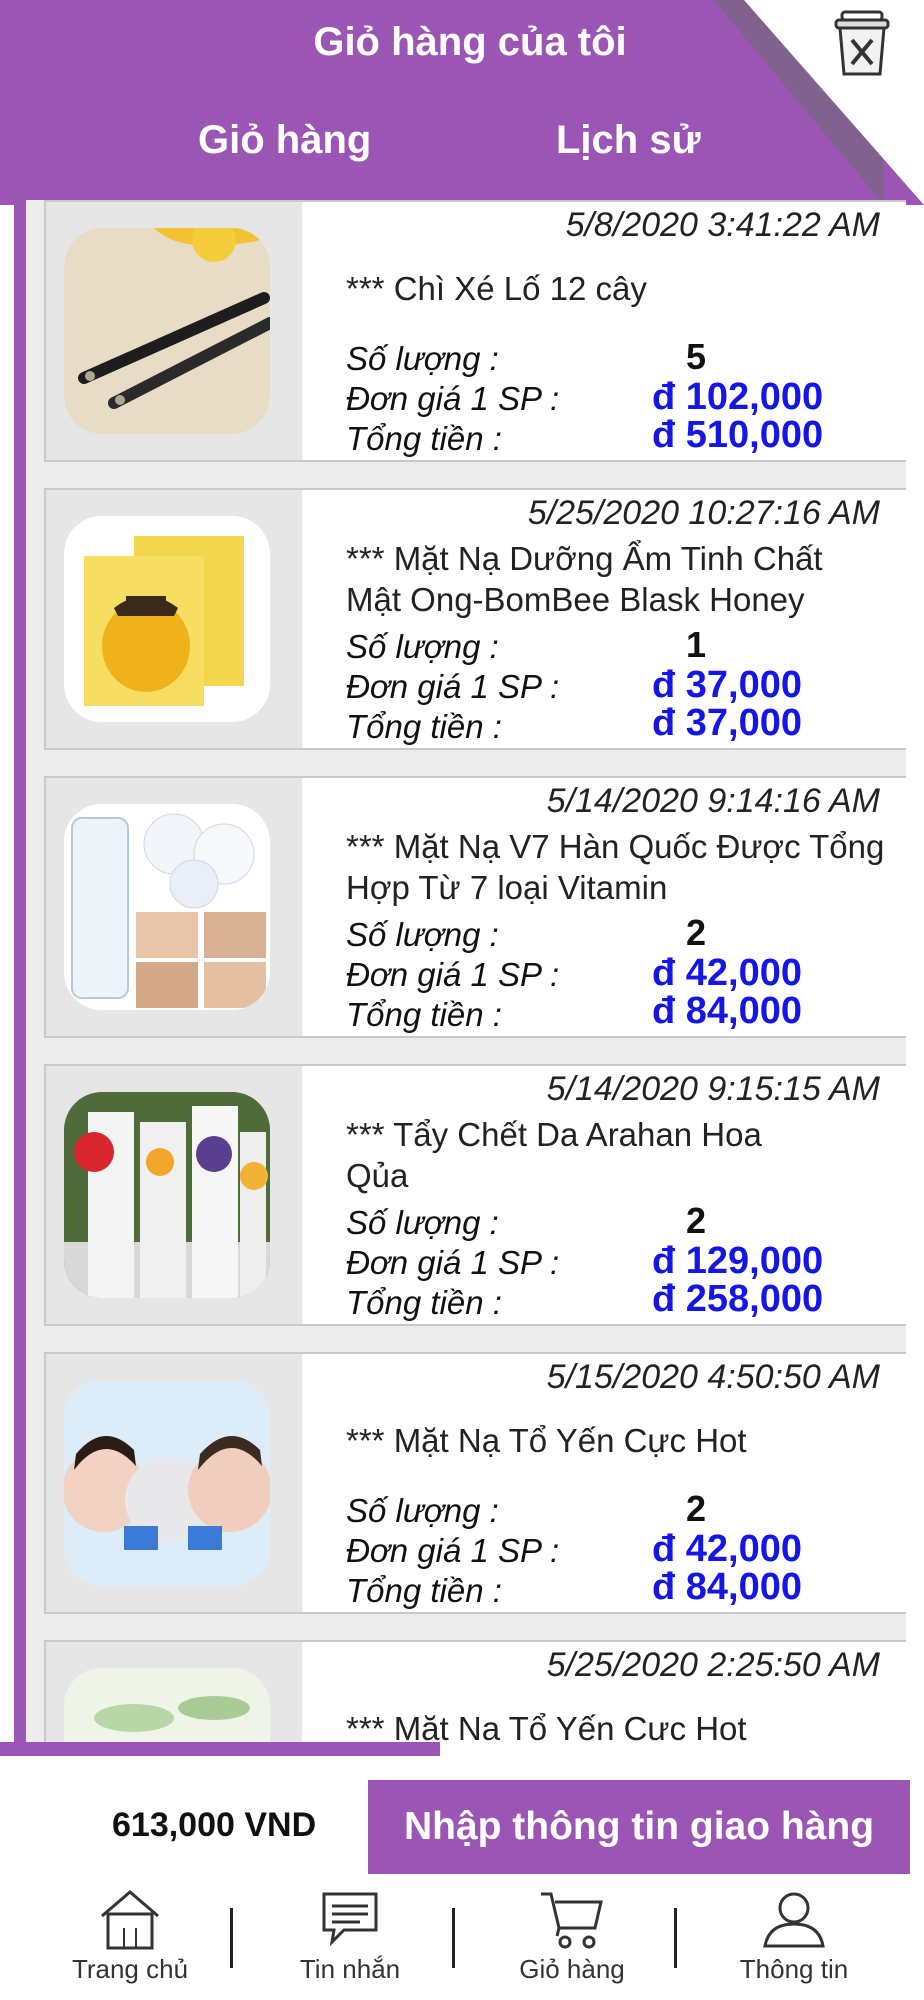 Image resolution: width=924 pixels, height=2000 pixels. What do you see at coordinates (470, 42) in the screenshot?
I see `page-title: Giỏ hàng của tôi` at bounding box center [470, 42].